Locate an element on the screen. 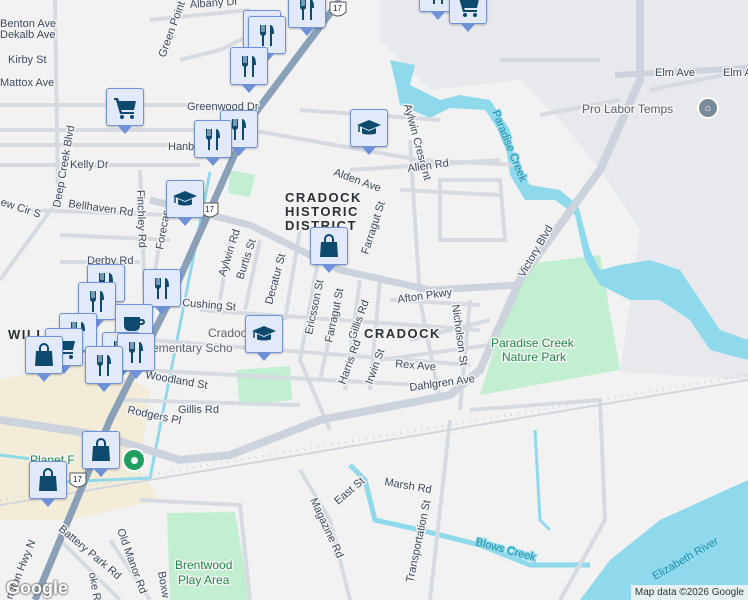 This screenshot has width=748, height=600. bank-pin-icon: ⌂ is located at coordinates (708, 108).